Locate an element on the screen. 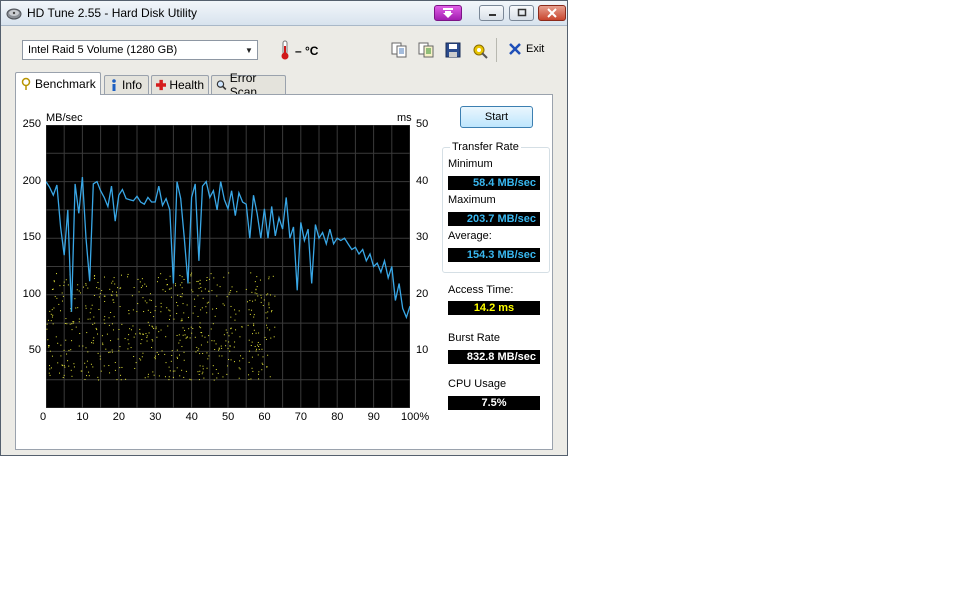  minimize-button is located at coordinates (491, 13).